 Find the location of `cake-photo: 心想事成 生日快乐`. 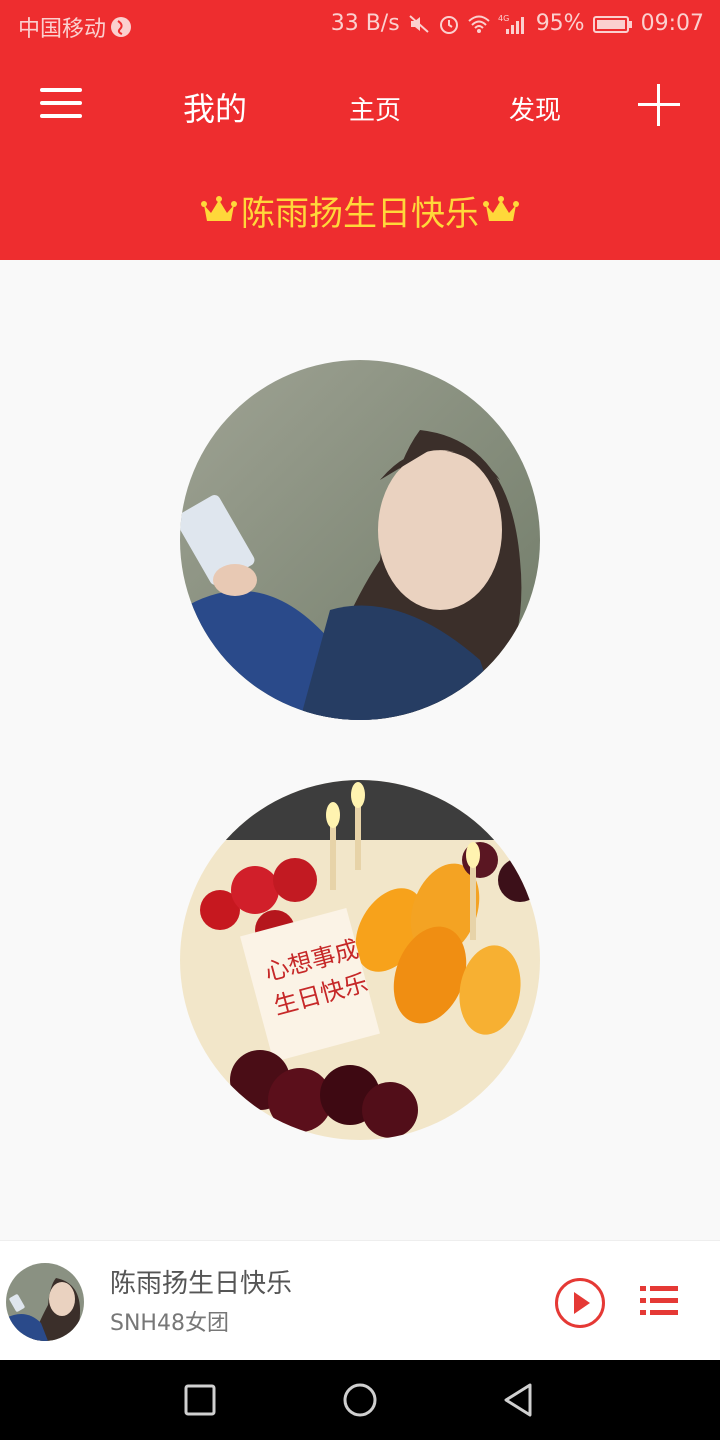

cake-photo: 心想事成 生日快乐 is located at coordinates (360, 960).